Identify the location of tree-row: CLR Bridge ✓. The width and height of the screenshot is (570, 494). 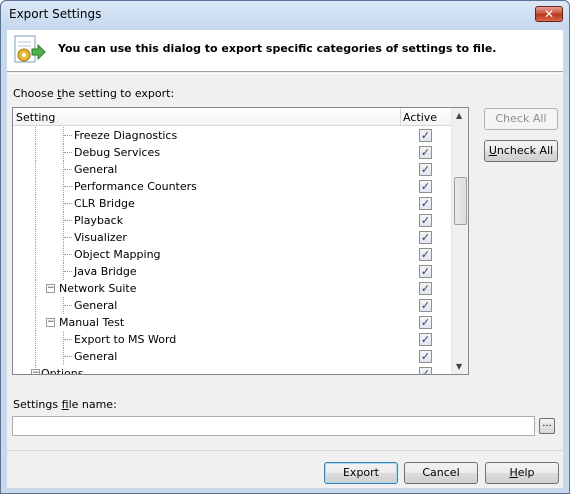
(232, 203).